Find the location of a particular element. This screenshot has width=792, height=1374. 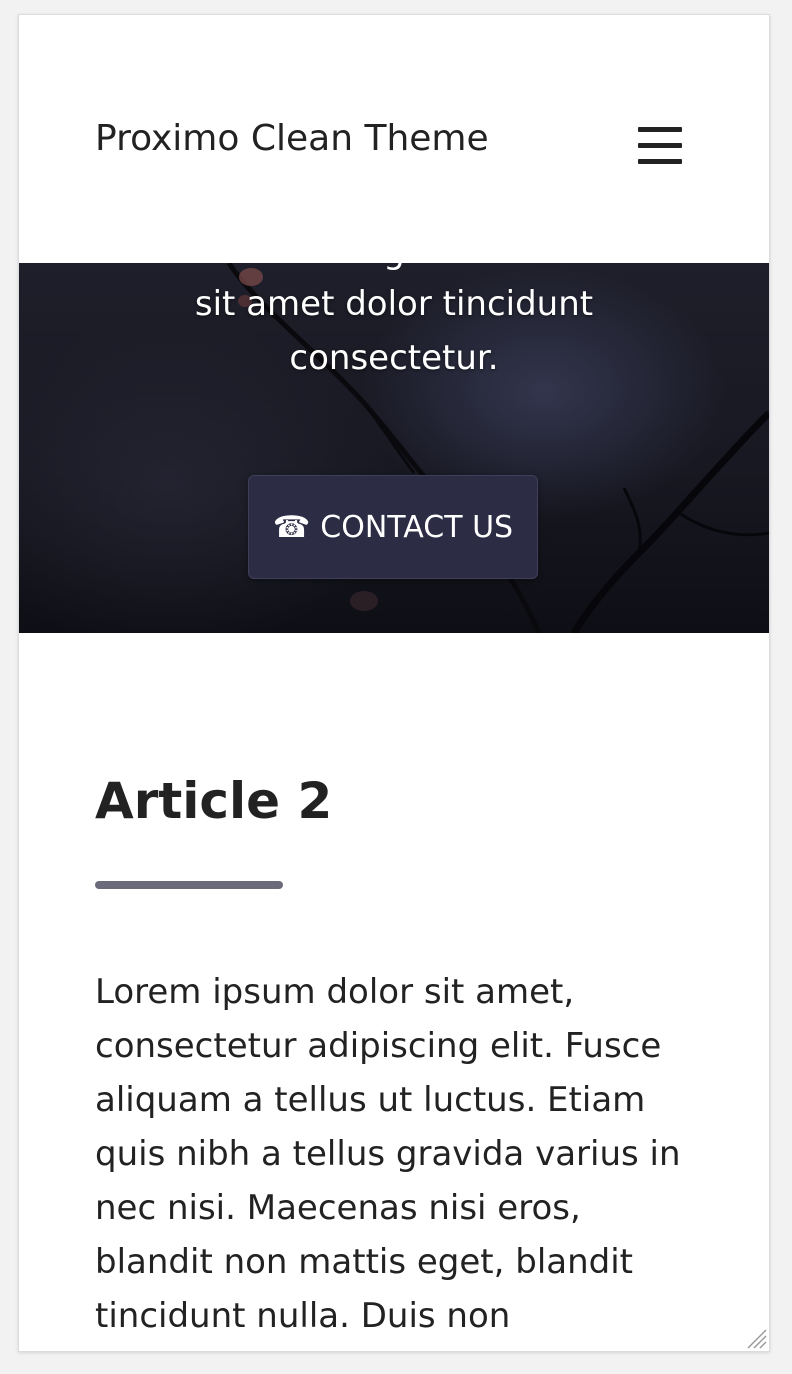

contact-us-button: ☎ CONTACT US is located at coordinates (393, 527).